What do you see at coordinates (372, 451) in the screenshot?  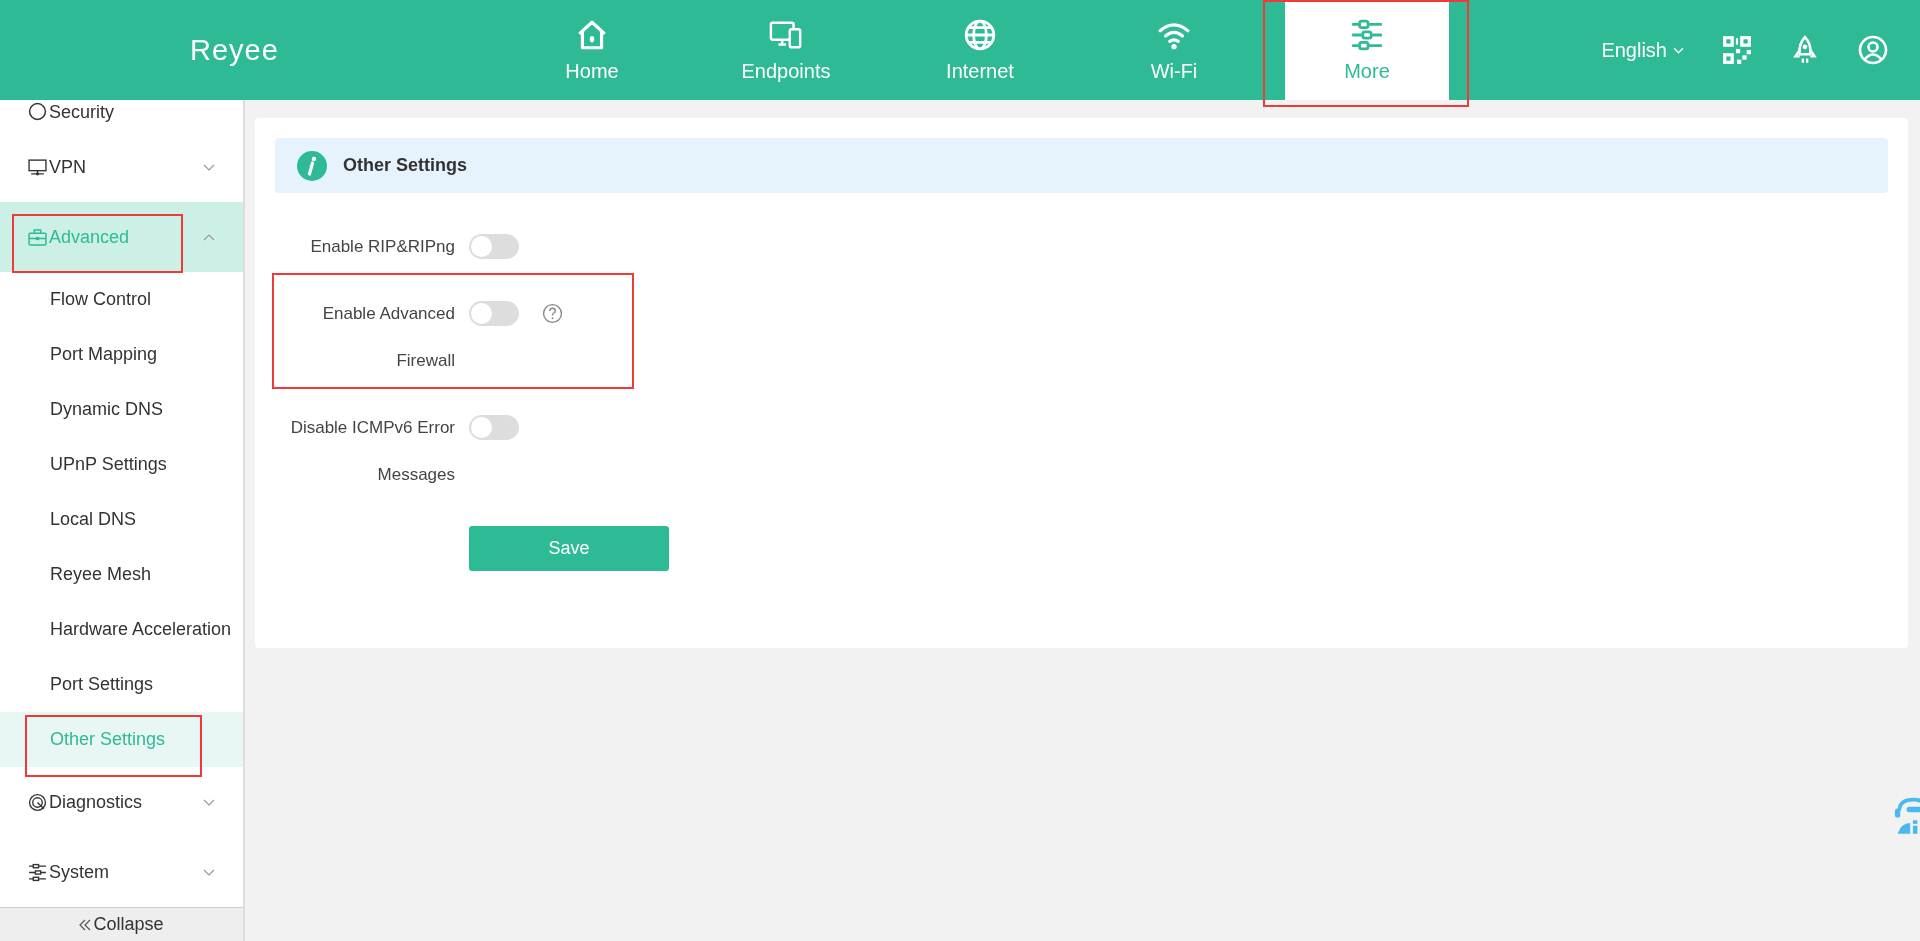 I see `setting-label: Disable ICMPv6 Error Messages` at bounding box center [372, 451].